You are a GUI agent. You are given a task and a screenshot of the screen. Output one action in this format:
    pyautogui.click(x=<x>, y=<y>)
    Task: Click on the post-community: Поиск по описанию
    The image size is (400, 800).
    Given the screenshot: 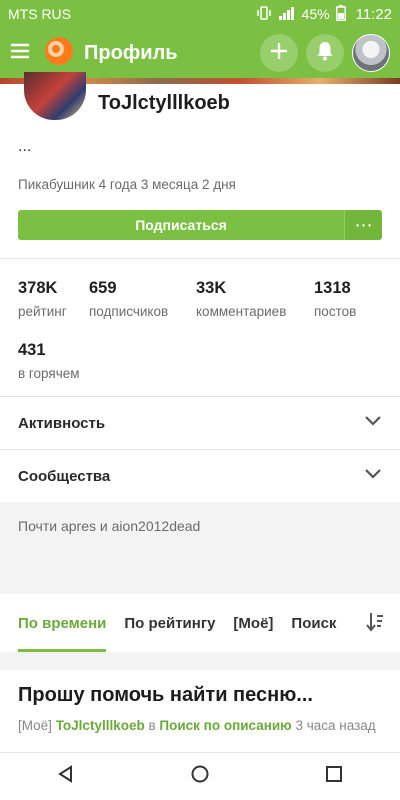 What is the action you would take?
    pyautogui.click(x=225, y=725)
    